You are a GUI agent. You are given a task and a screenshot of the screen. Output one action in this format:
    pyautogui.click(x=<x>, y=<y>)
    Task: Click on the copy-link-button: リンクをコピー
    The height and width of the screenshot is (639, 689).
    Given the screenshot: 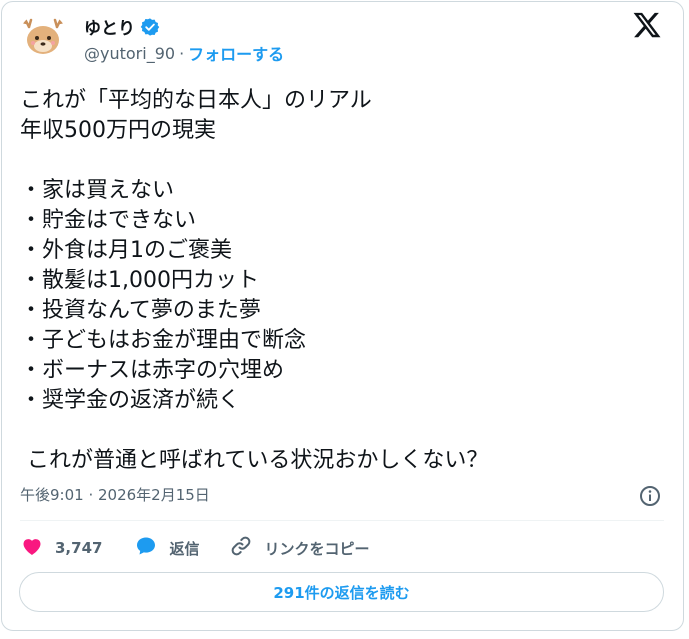 What is the action you would take?
    pyautogui.click(x=299, y=548)
    